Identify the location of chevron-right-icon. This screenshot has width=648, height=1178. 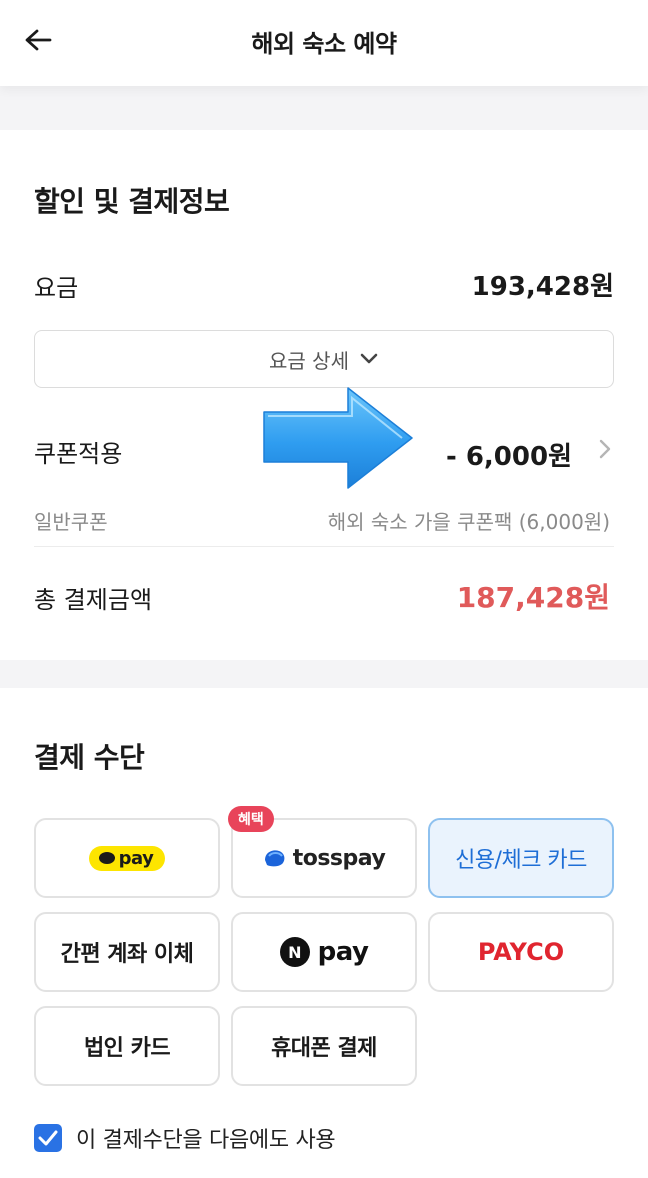
(605, 449).